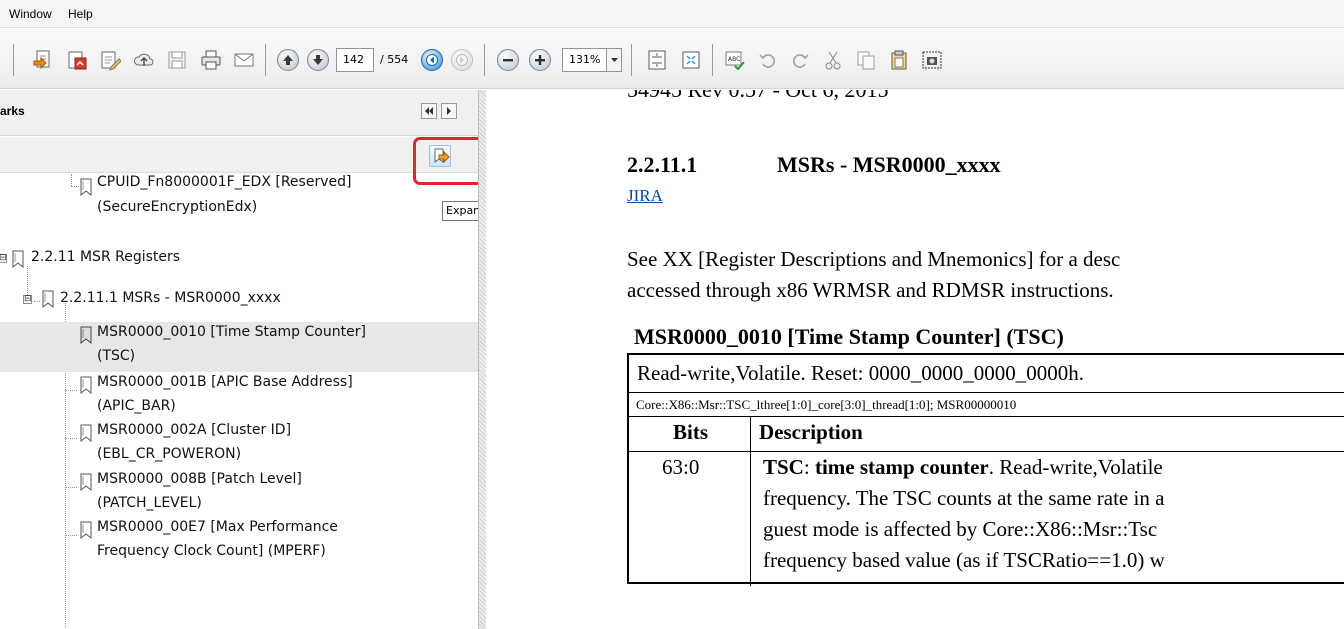  I want to click on minus-icon, so click(508, 60).